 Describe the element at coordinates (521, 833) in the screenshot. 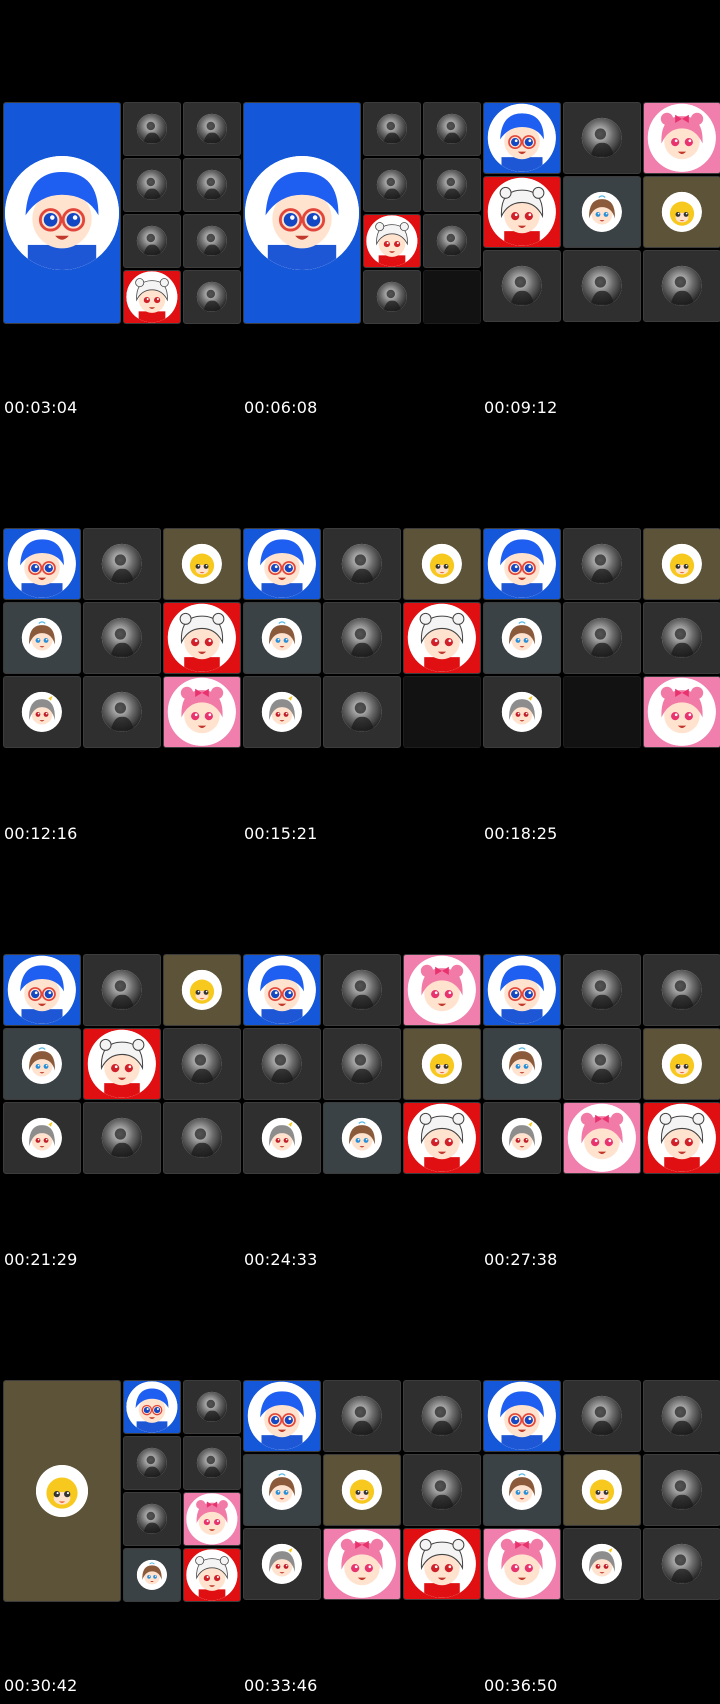

I see `timestamp-label: 00:18:25` at that location.